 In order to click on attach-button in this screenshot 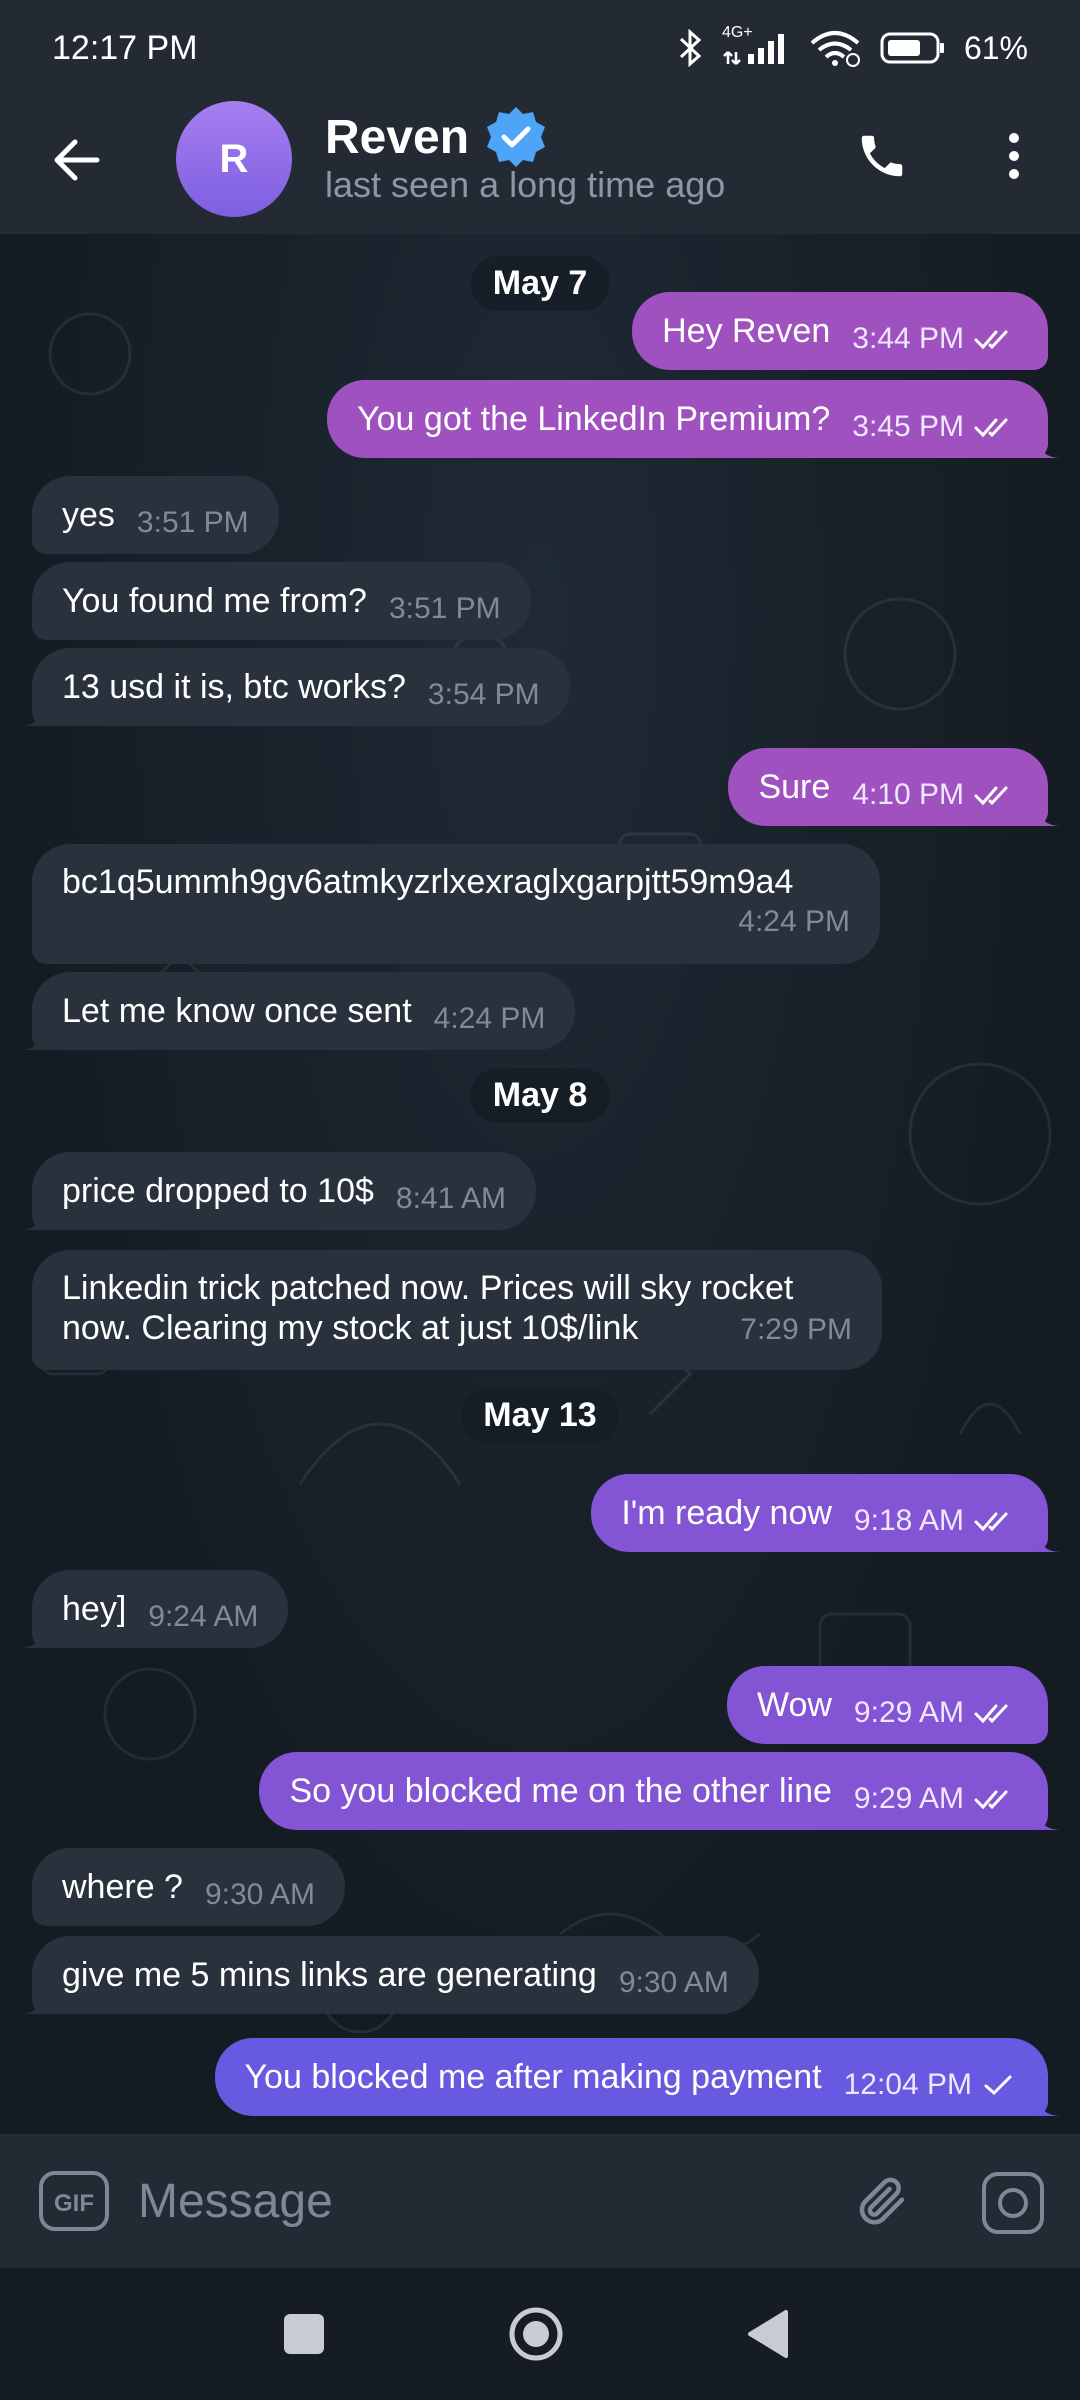, I will do `click(882, 2201)`.